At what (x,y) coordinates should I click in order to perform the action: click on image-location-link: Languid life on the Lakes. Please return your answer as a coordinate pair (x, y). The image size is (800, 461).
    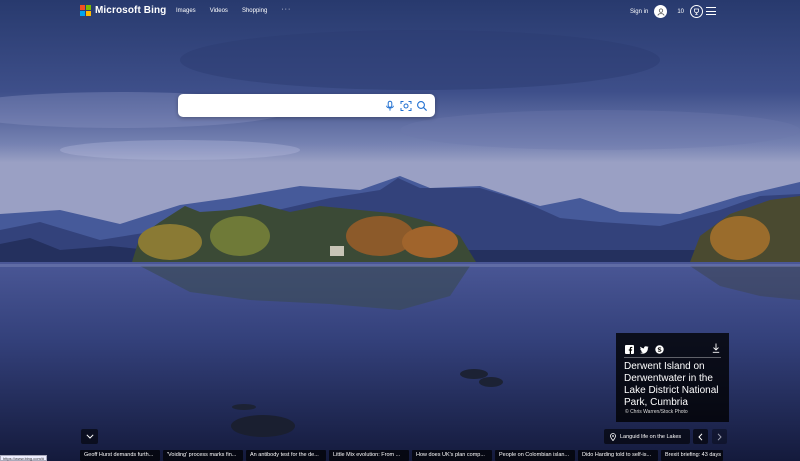
    Looking at the image, I should click on (647, 436).